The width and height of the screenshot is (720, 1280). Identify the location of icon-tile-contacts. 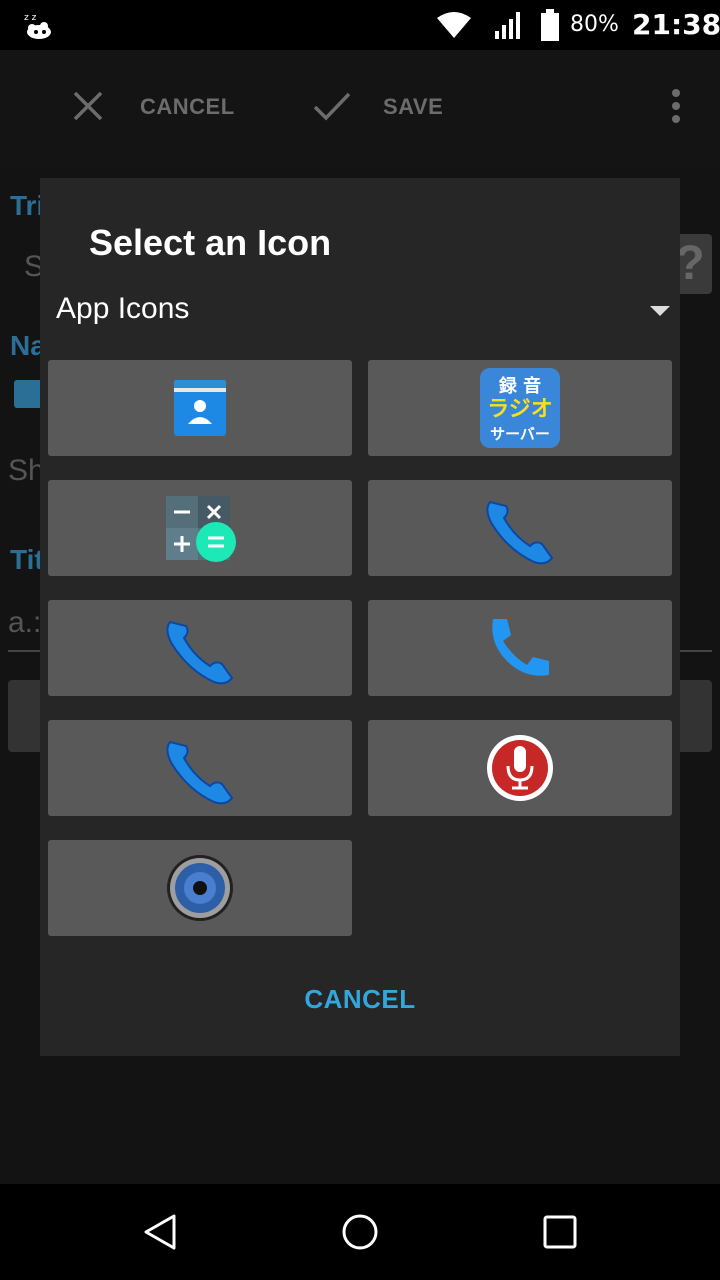
(200, 408).